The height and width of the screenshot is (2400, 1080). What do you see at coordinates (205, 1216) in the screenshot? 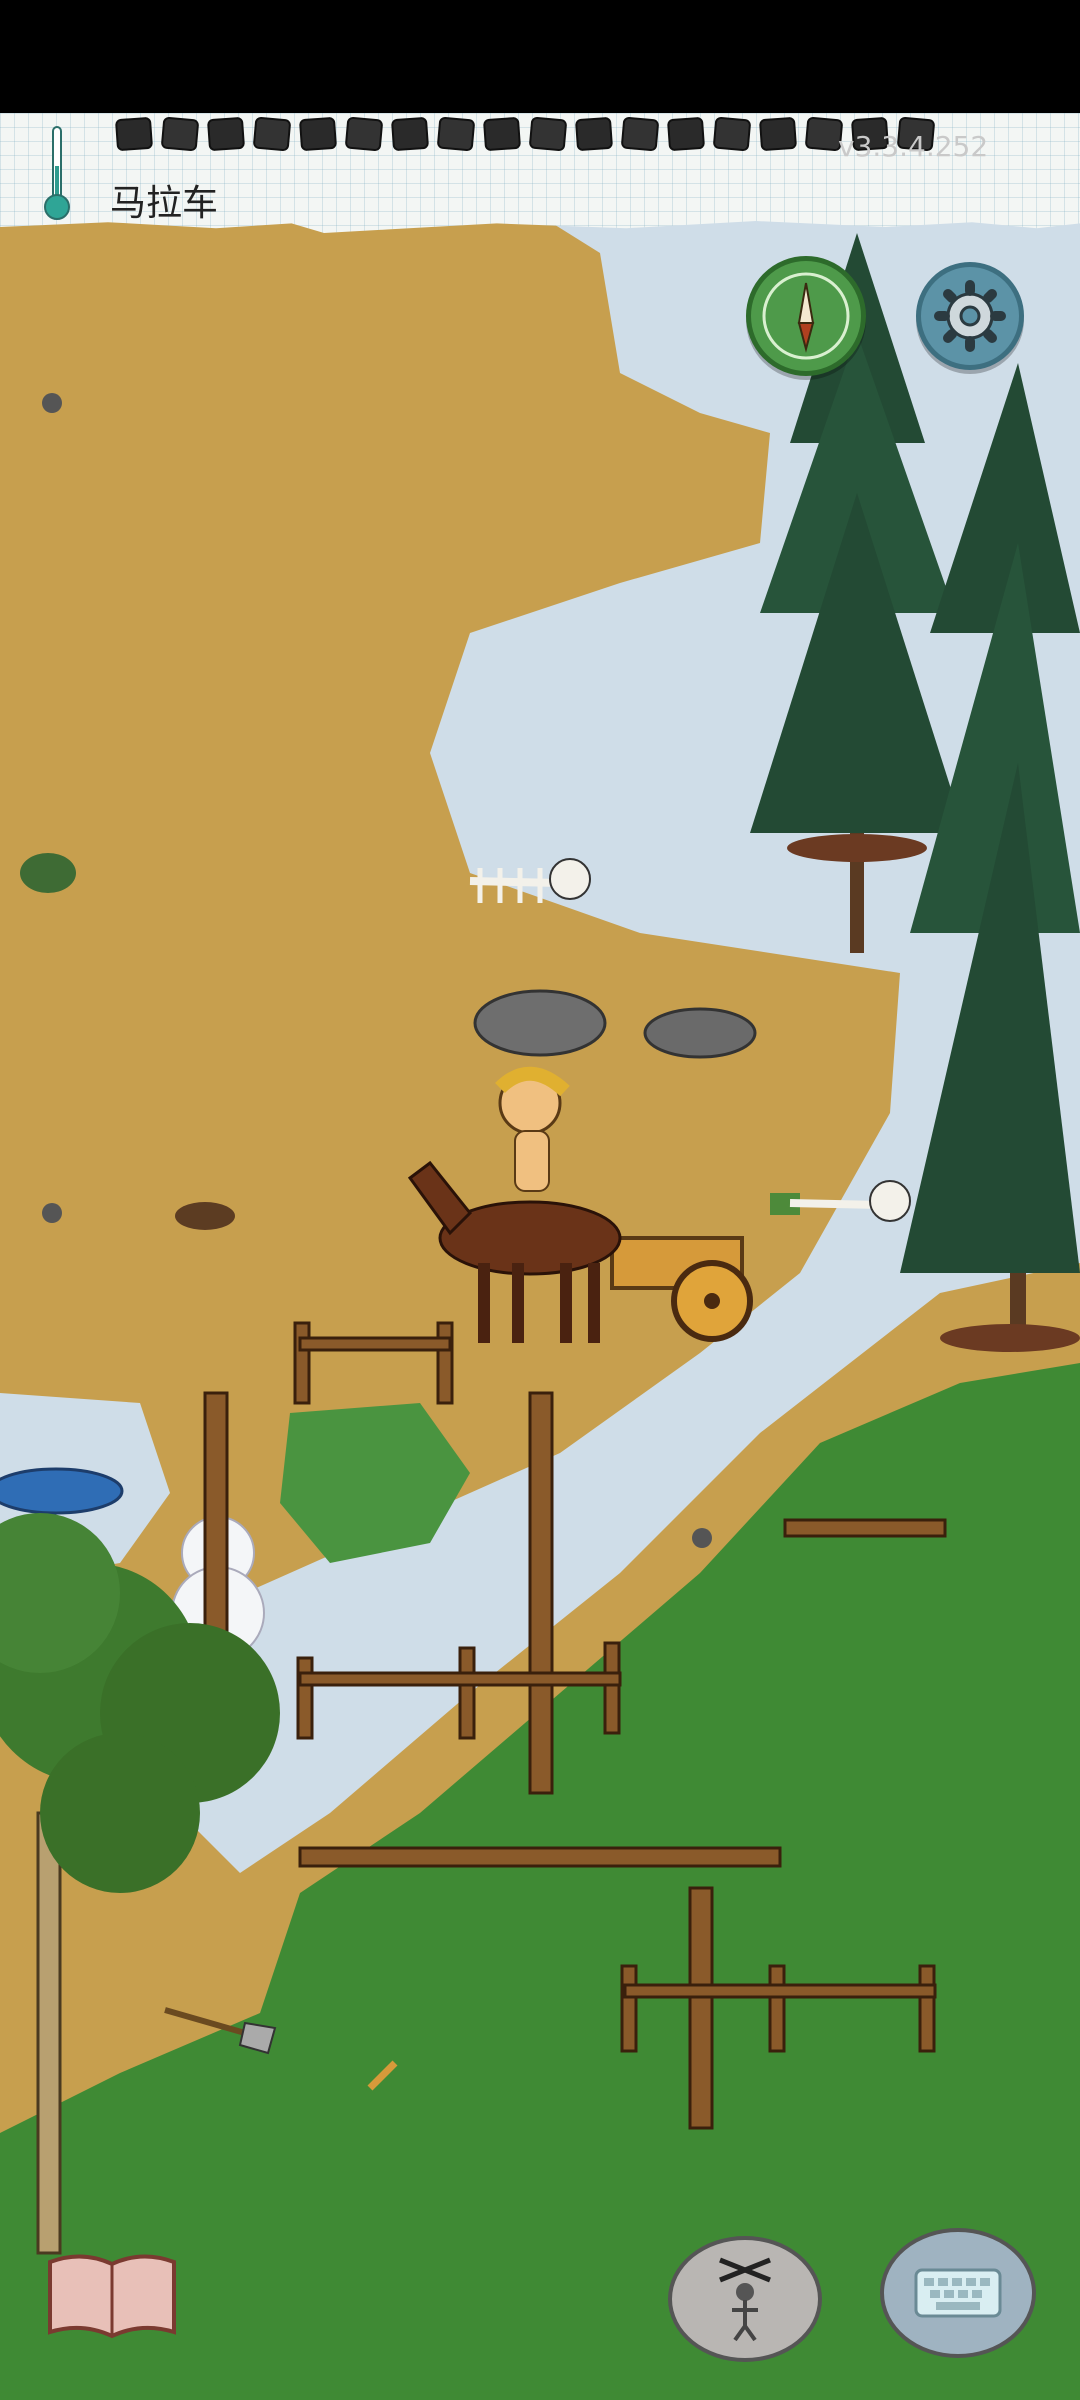
I see `kindling` at bounding box center [205, 1216].